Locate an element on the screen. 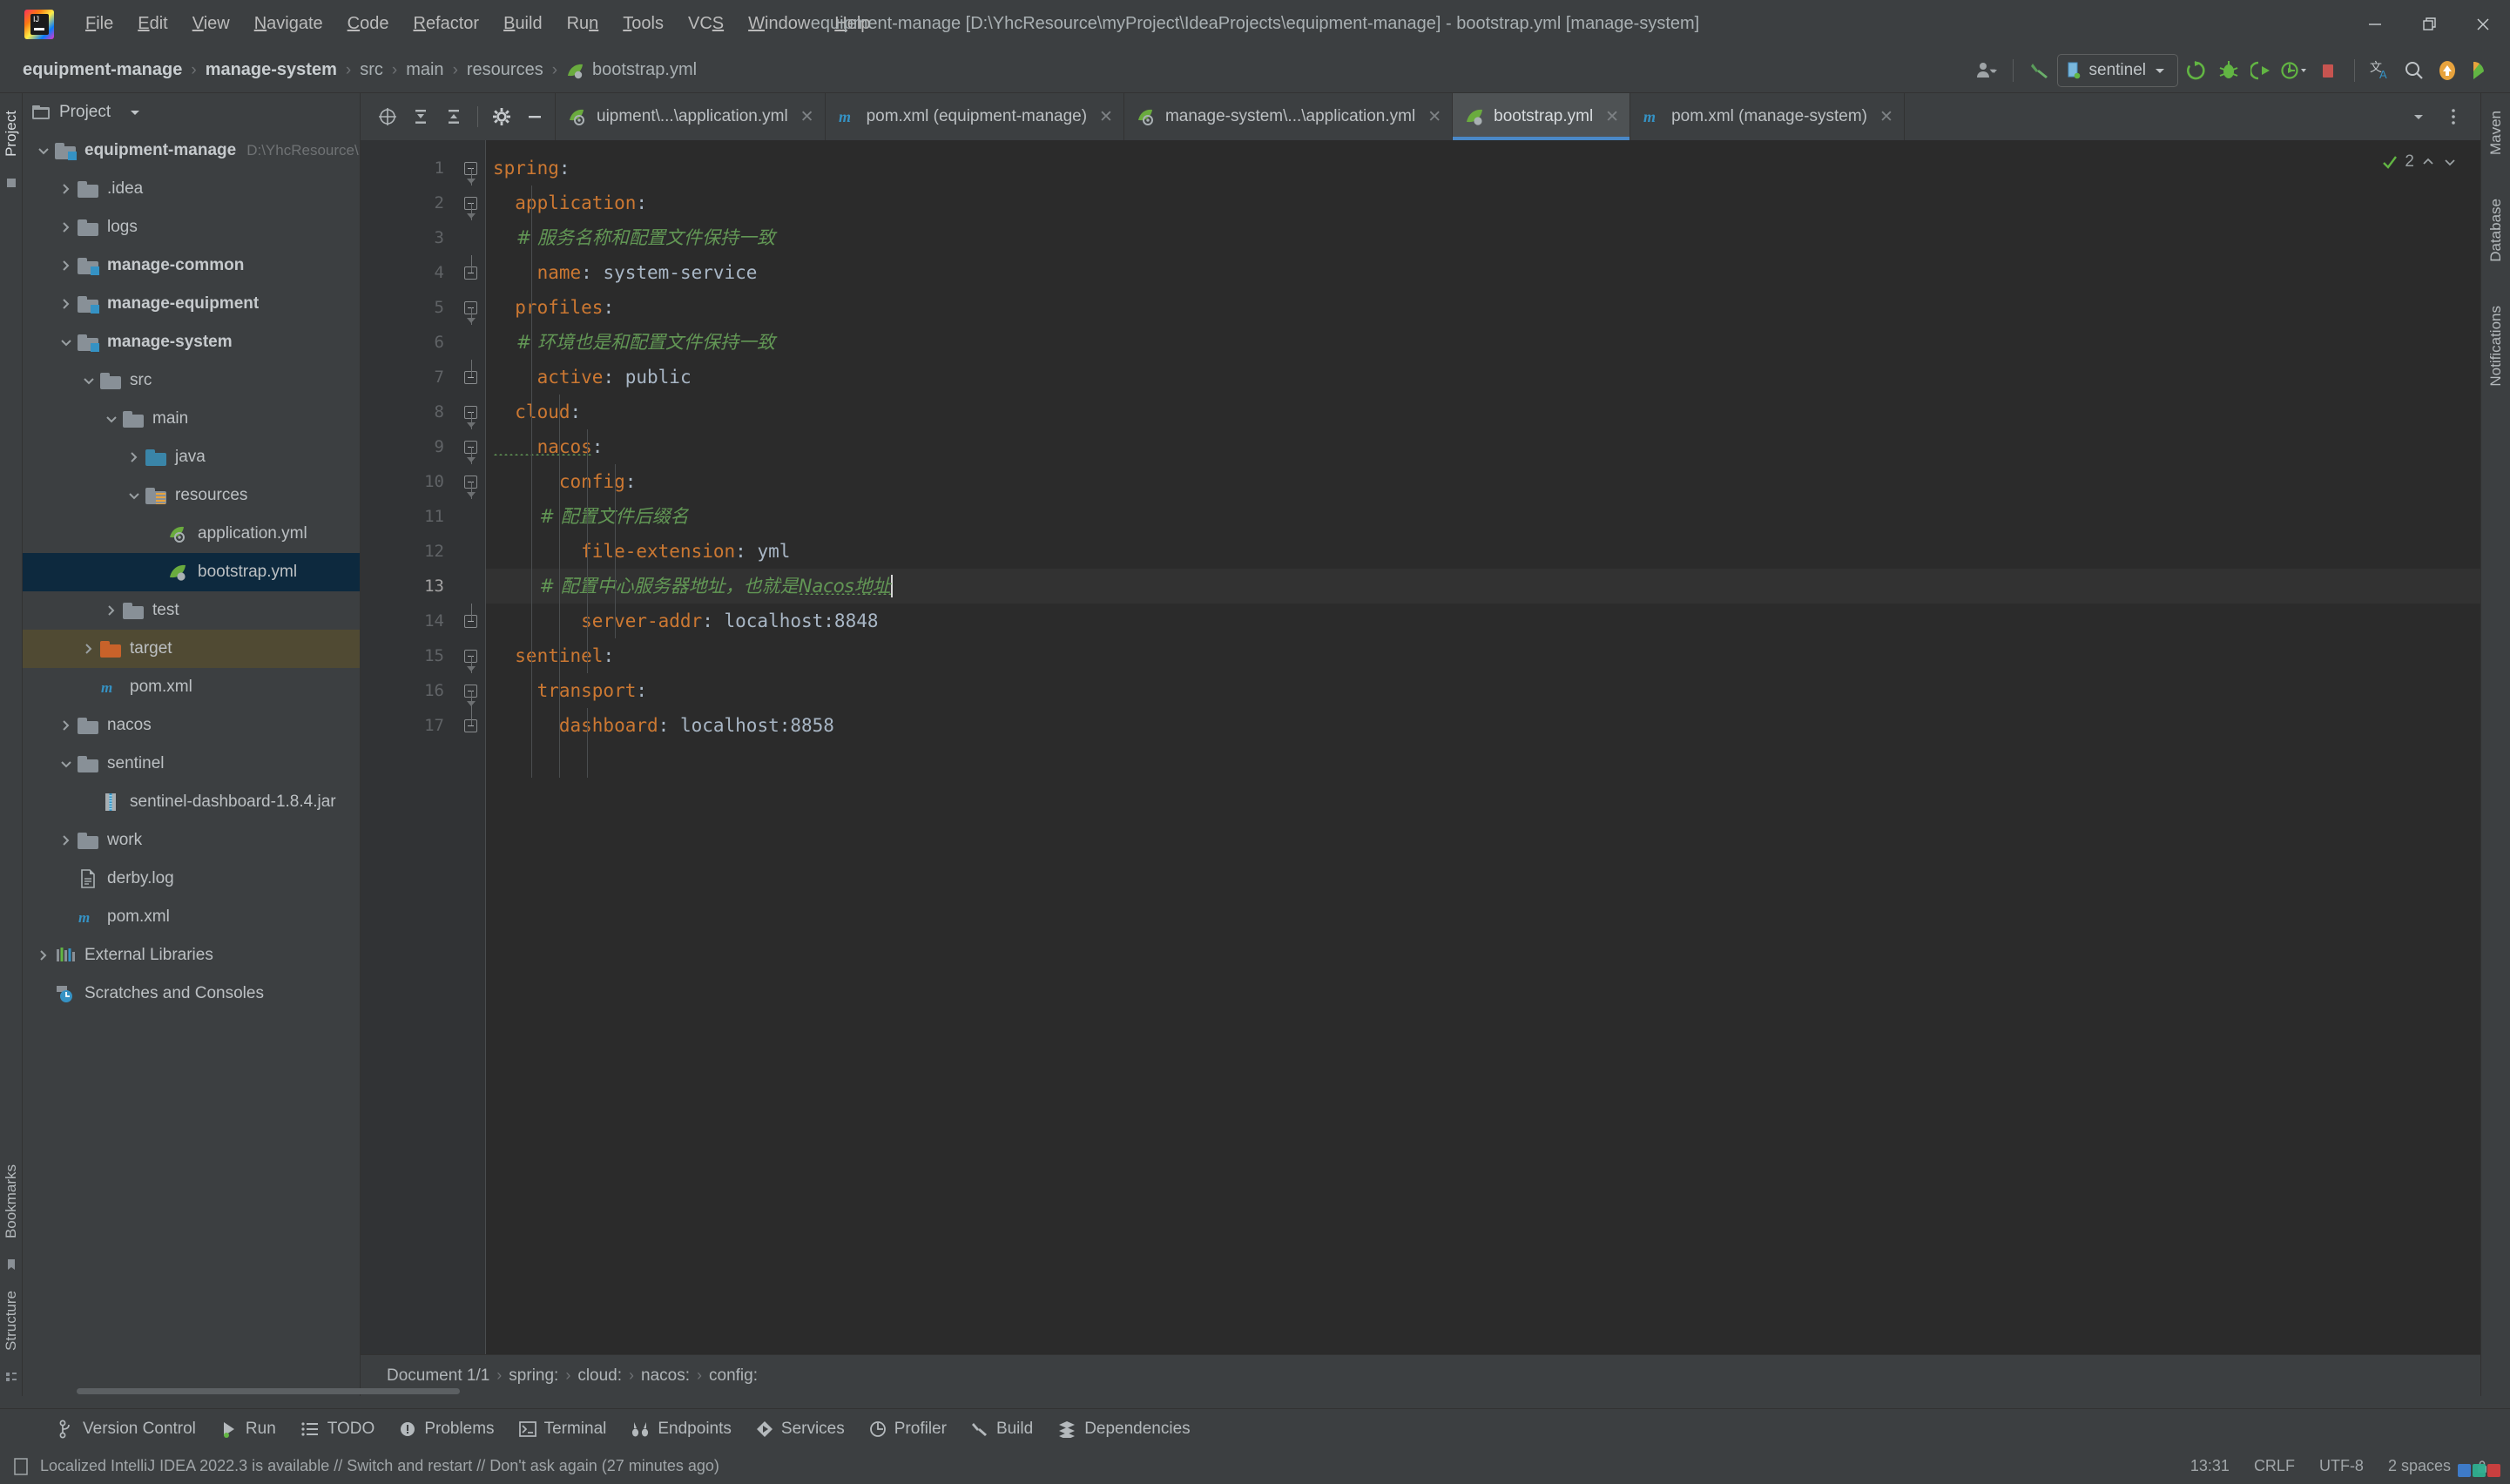  tab-list-chevron-down-icon is located at coordinates (2418, 116).